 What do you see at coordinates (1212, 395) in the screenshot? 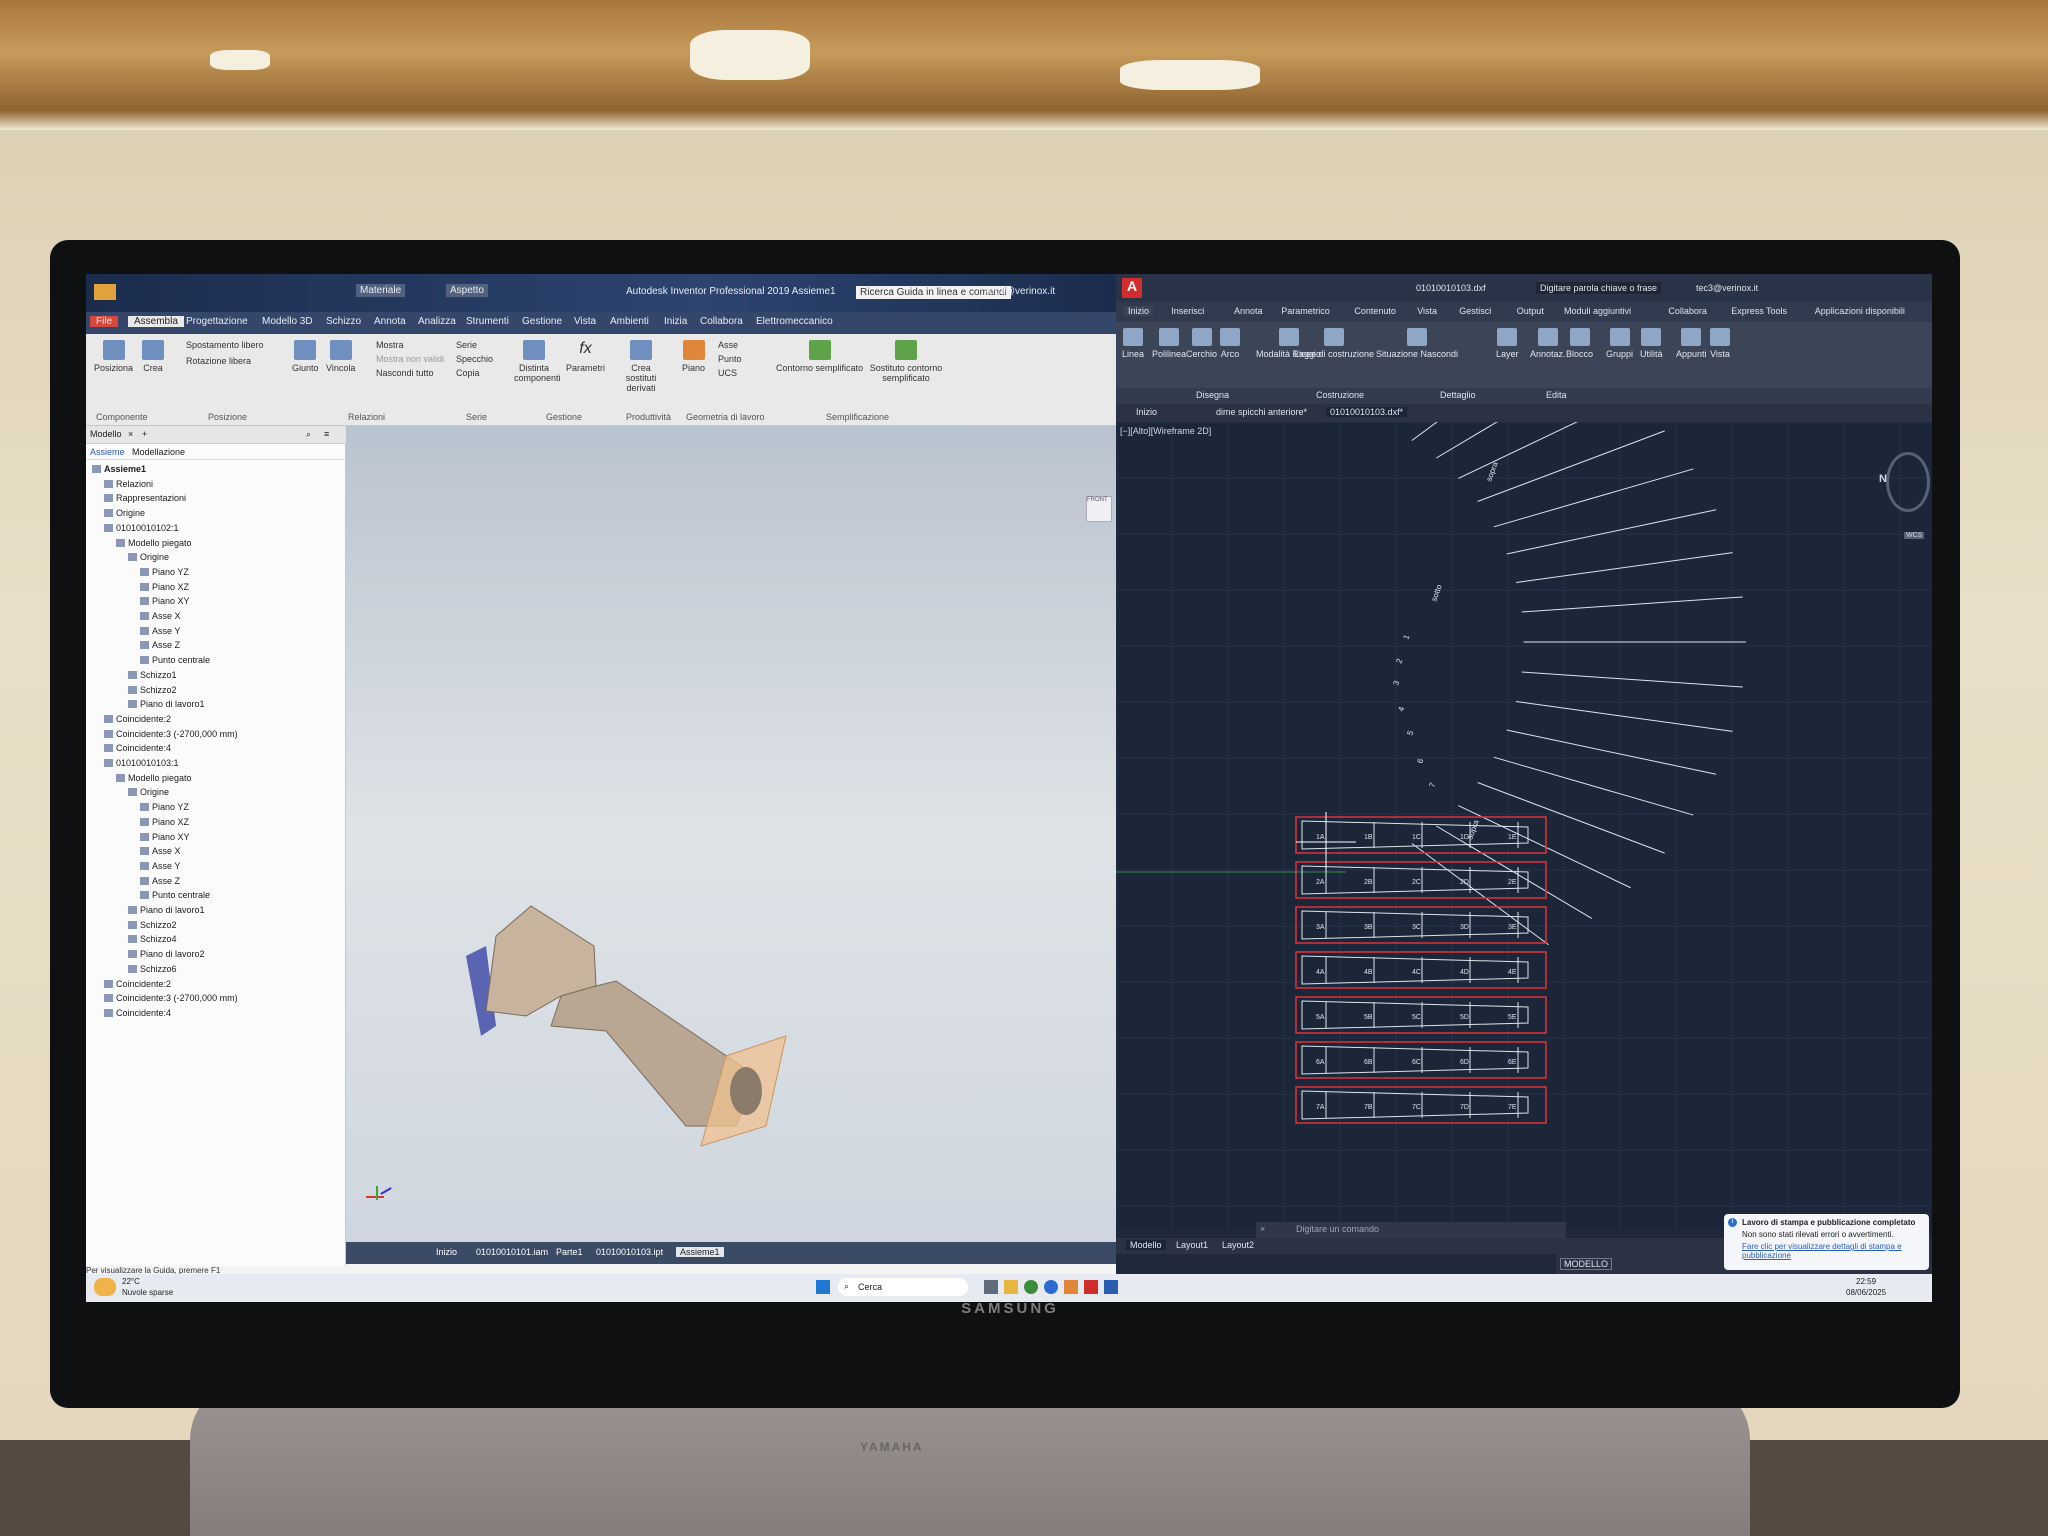
I see `group-disegna: Disegna` at bounding box center [1212, 395].